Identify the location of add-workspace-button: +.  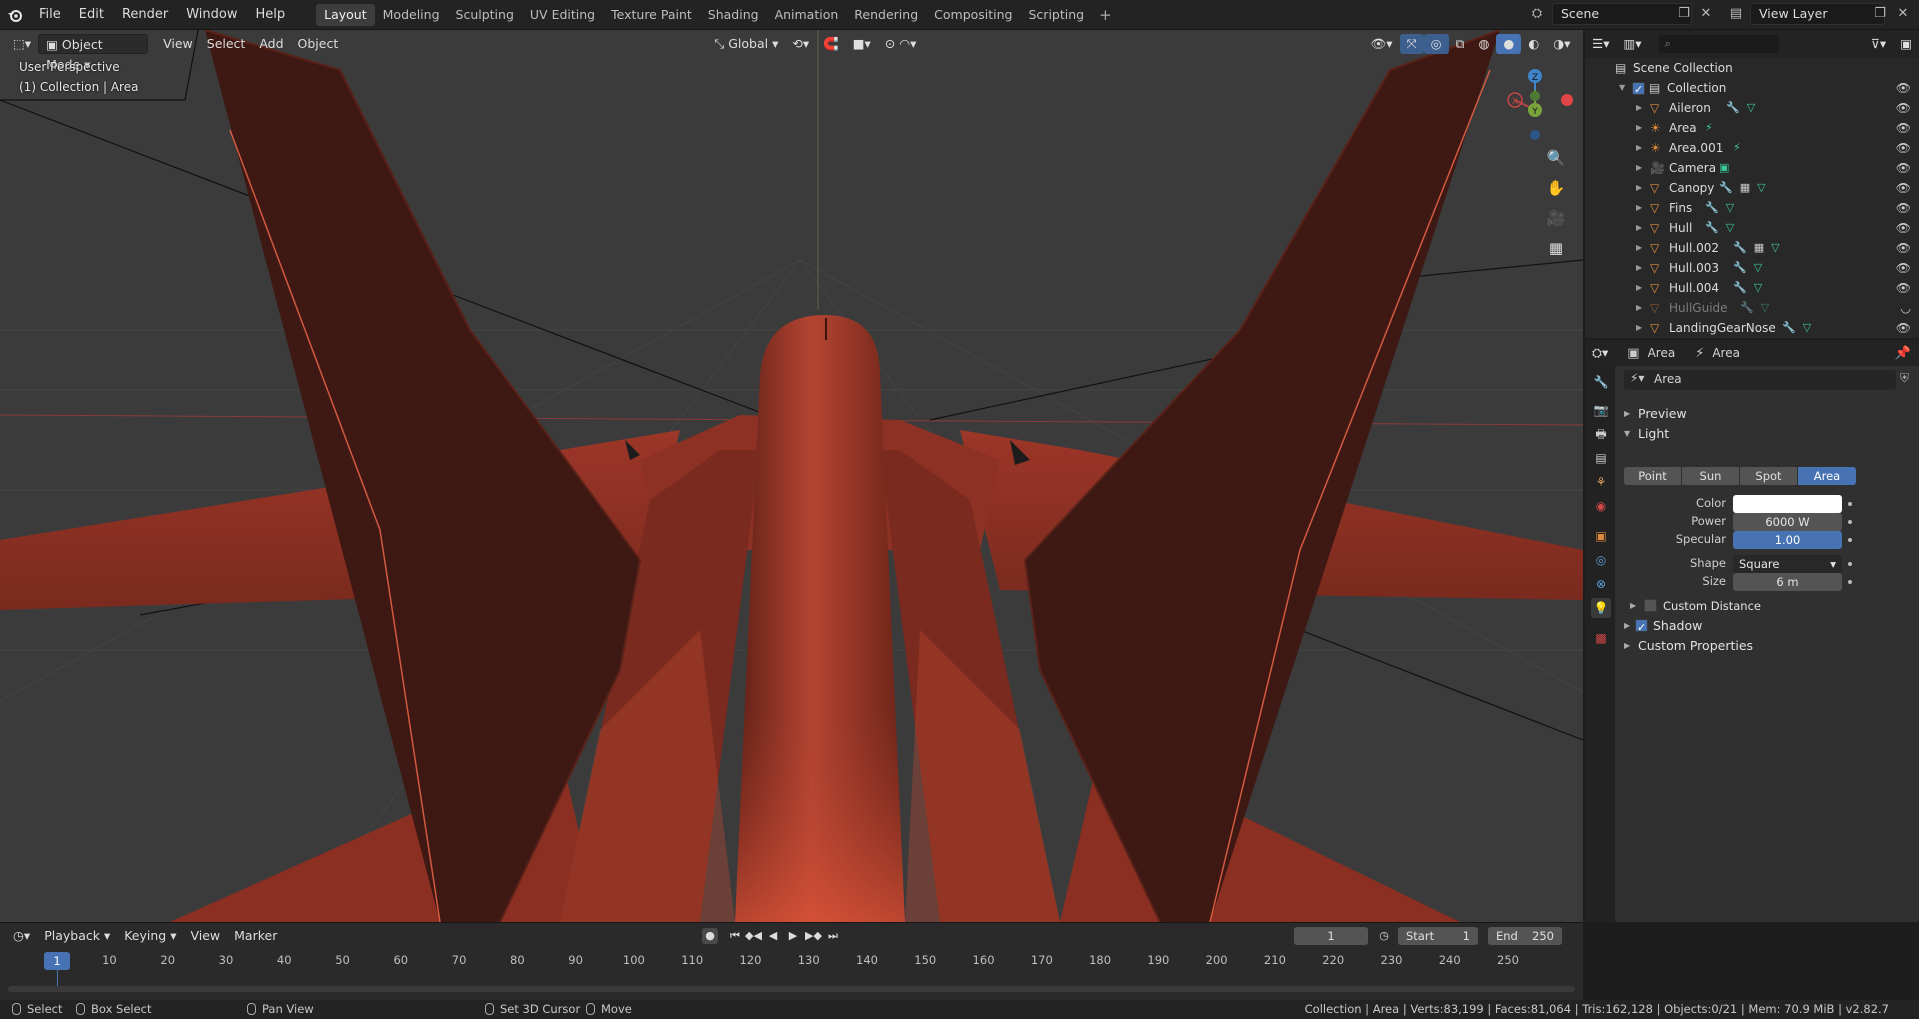
(1105, 15).